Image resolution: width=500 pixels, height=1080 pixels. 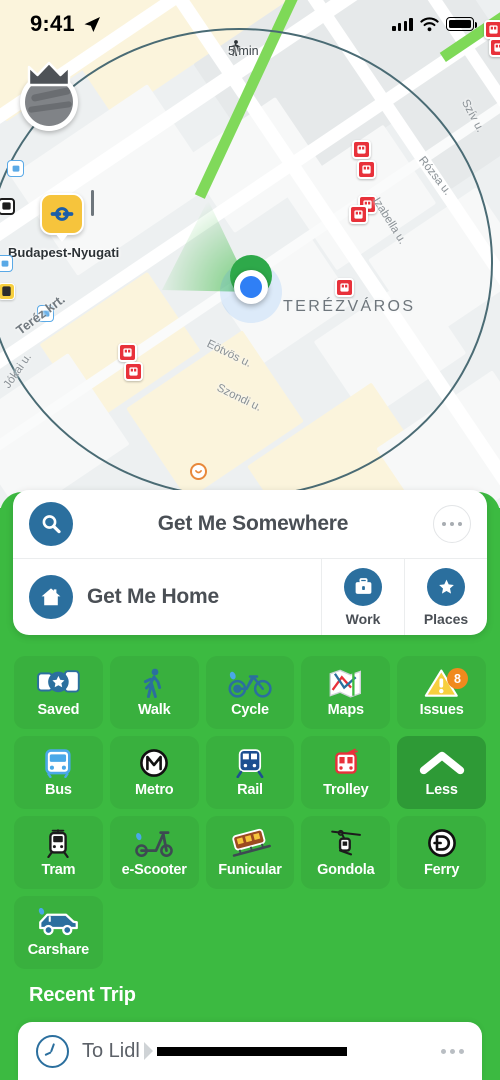 I want to click on tile-label: Rail, so click(x=250, y=790).